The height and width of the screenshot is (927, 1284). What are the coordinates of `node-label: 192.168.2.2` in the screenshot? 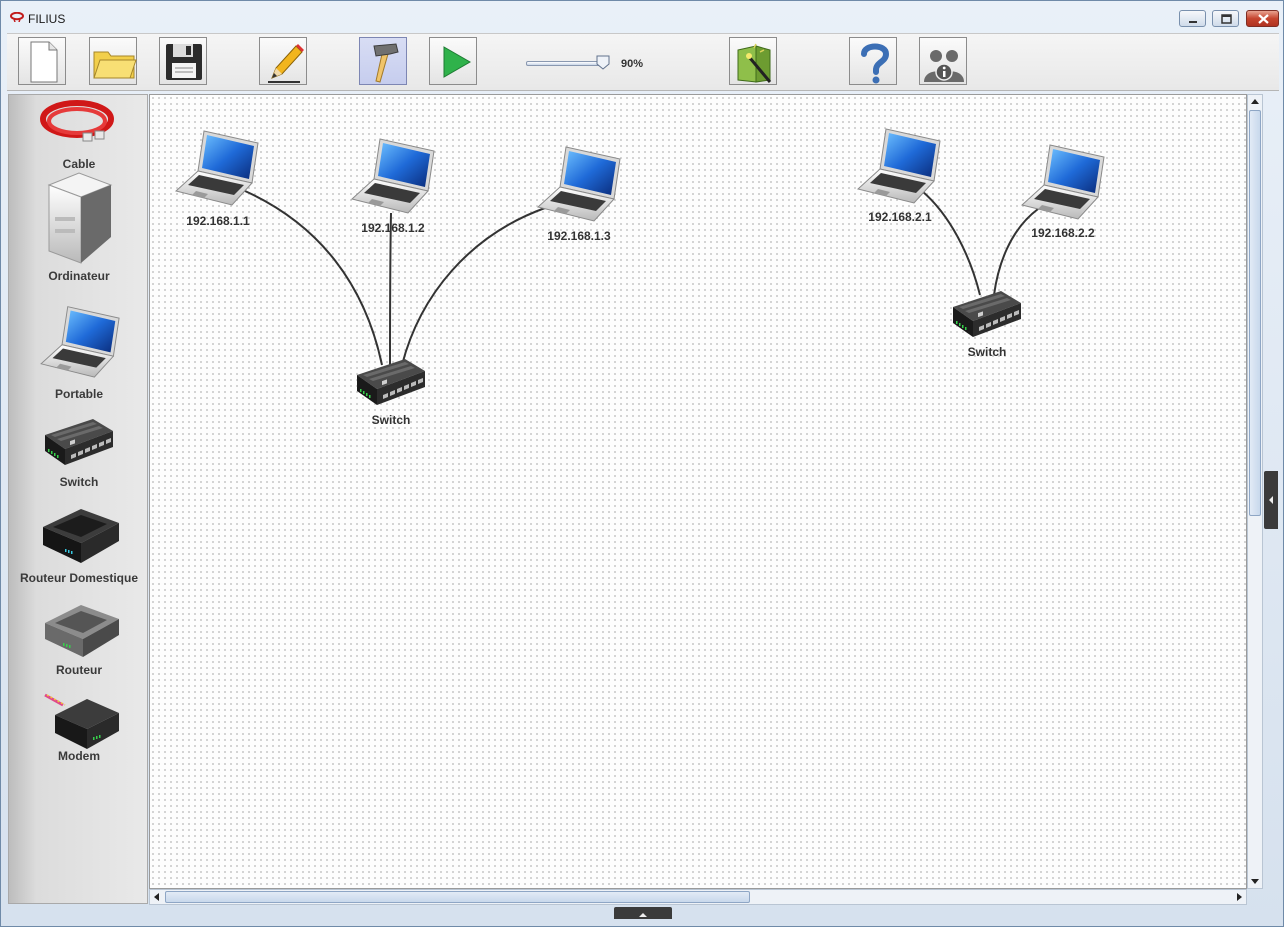 It's located at (1063, 233).